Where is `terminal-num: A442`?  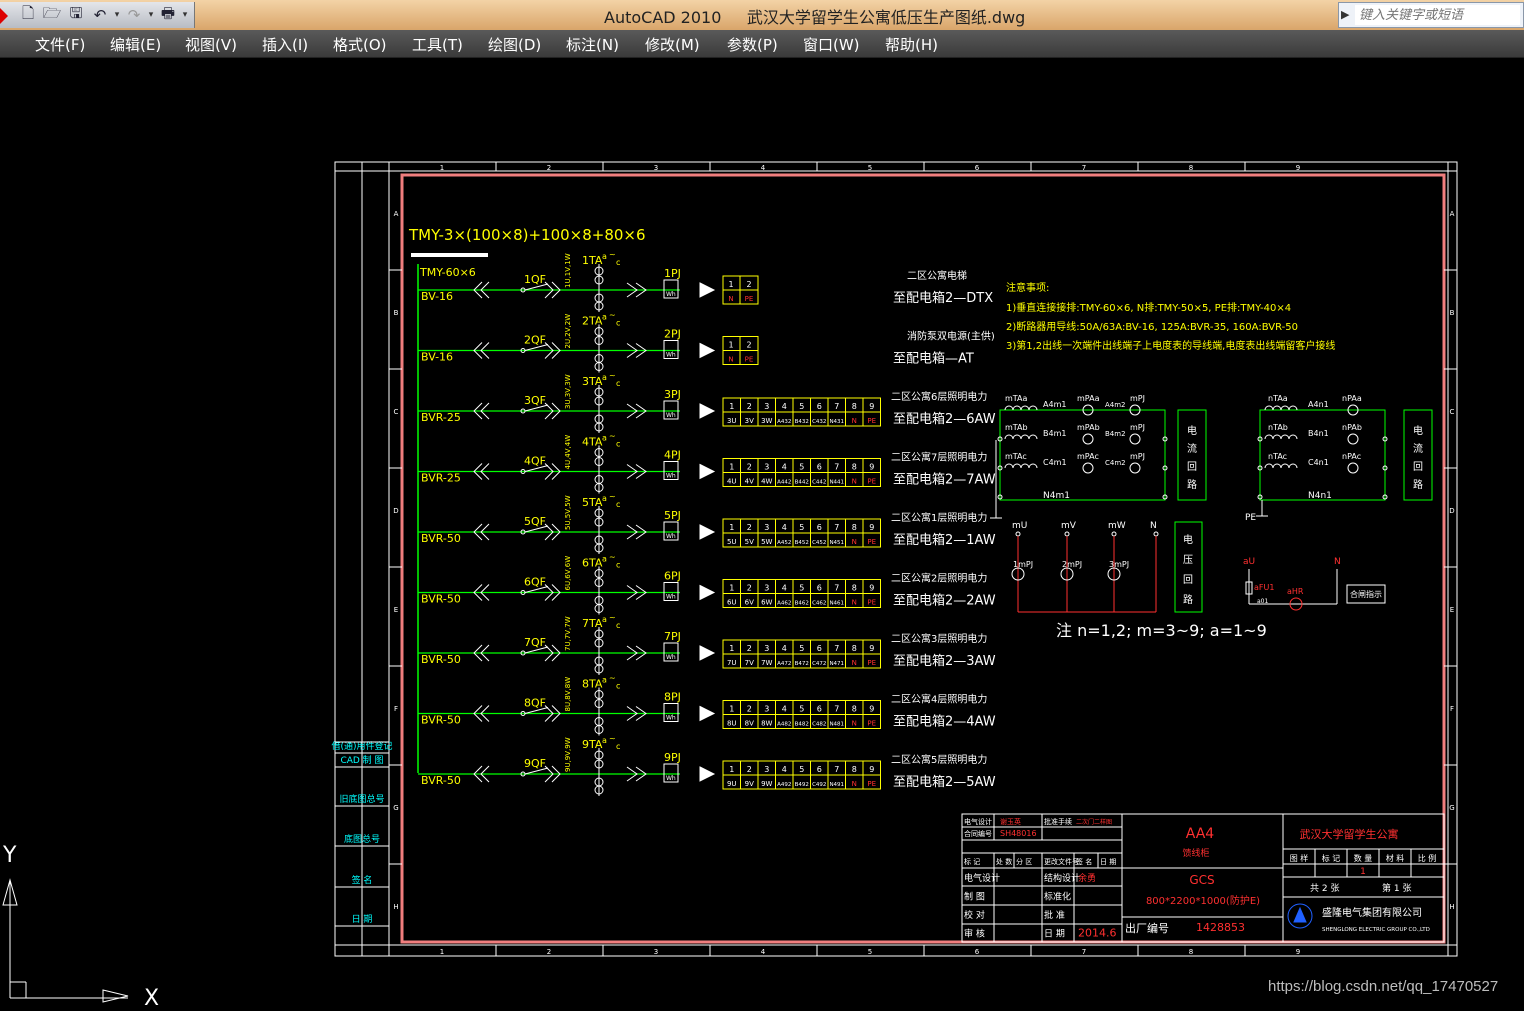 terminal-num: A442 is located at coordinates (784, 483).